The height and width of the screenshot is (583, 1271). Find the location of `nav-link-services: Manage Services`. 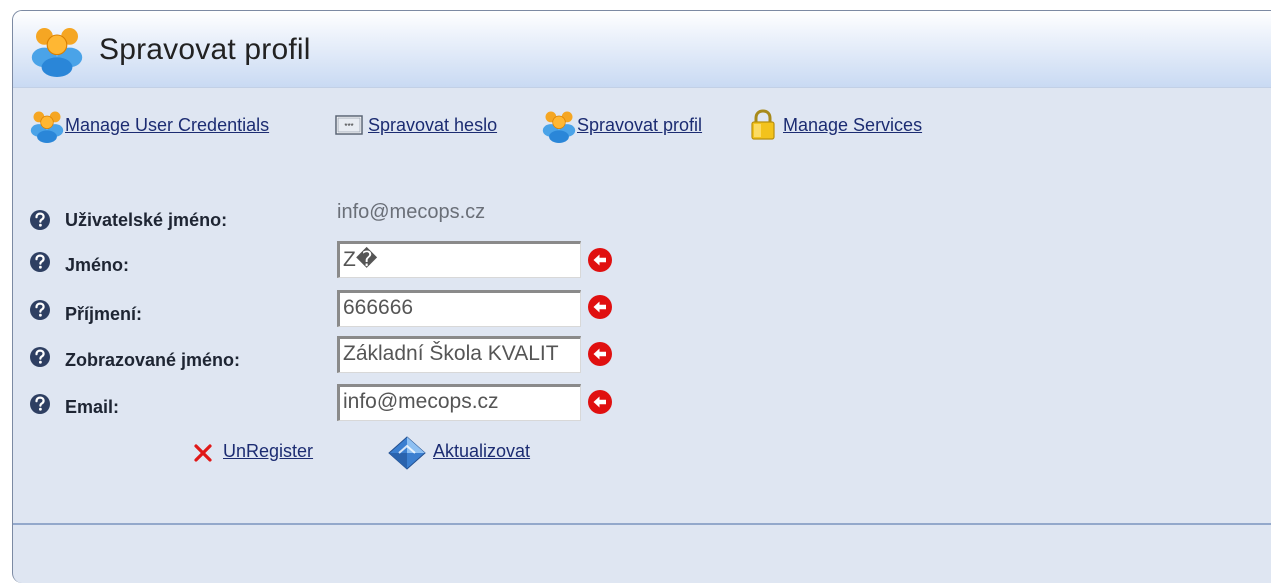

nav-link-services: Manage Services is located at coordinates (852, 125).